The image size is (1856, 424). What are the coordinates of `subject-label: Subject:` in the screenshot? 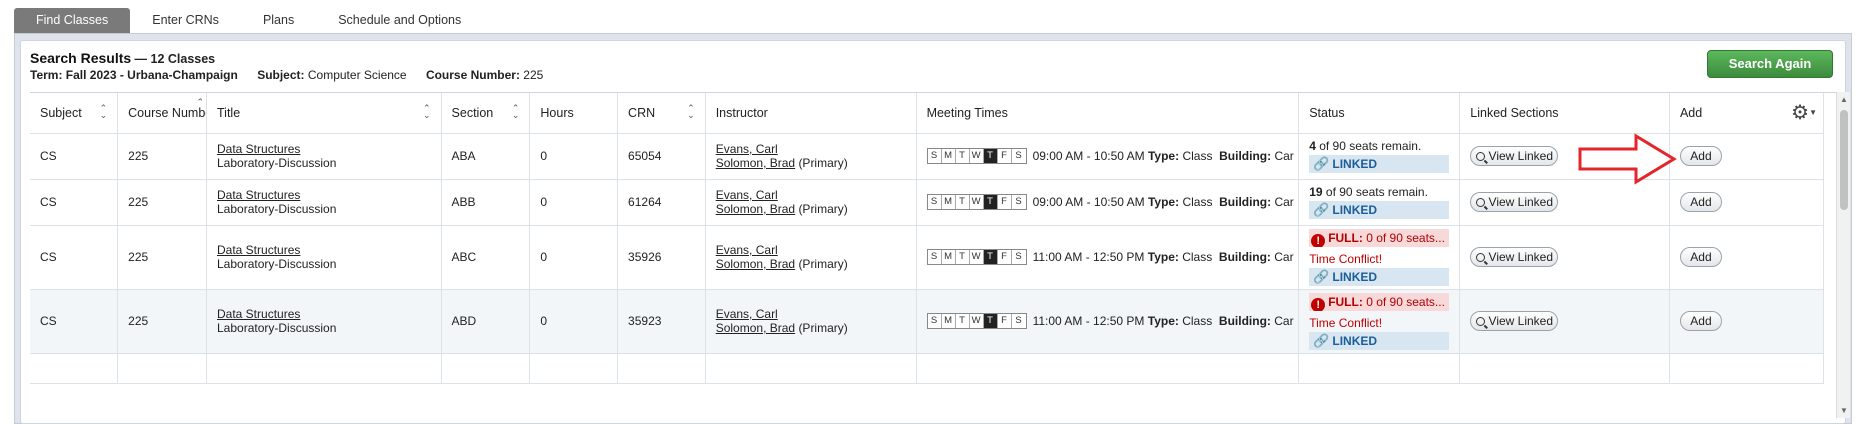 It's located at (281, 75).